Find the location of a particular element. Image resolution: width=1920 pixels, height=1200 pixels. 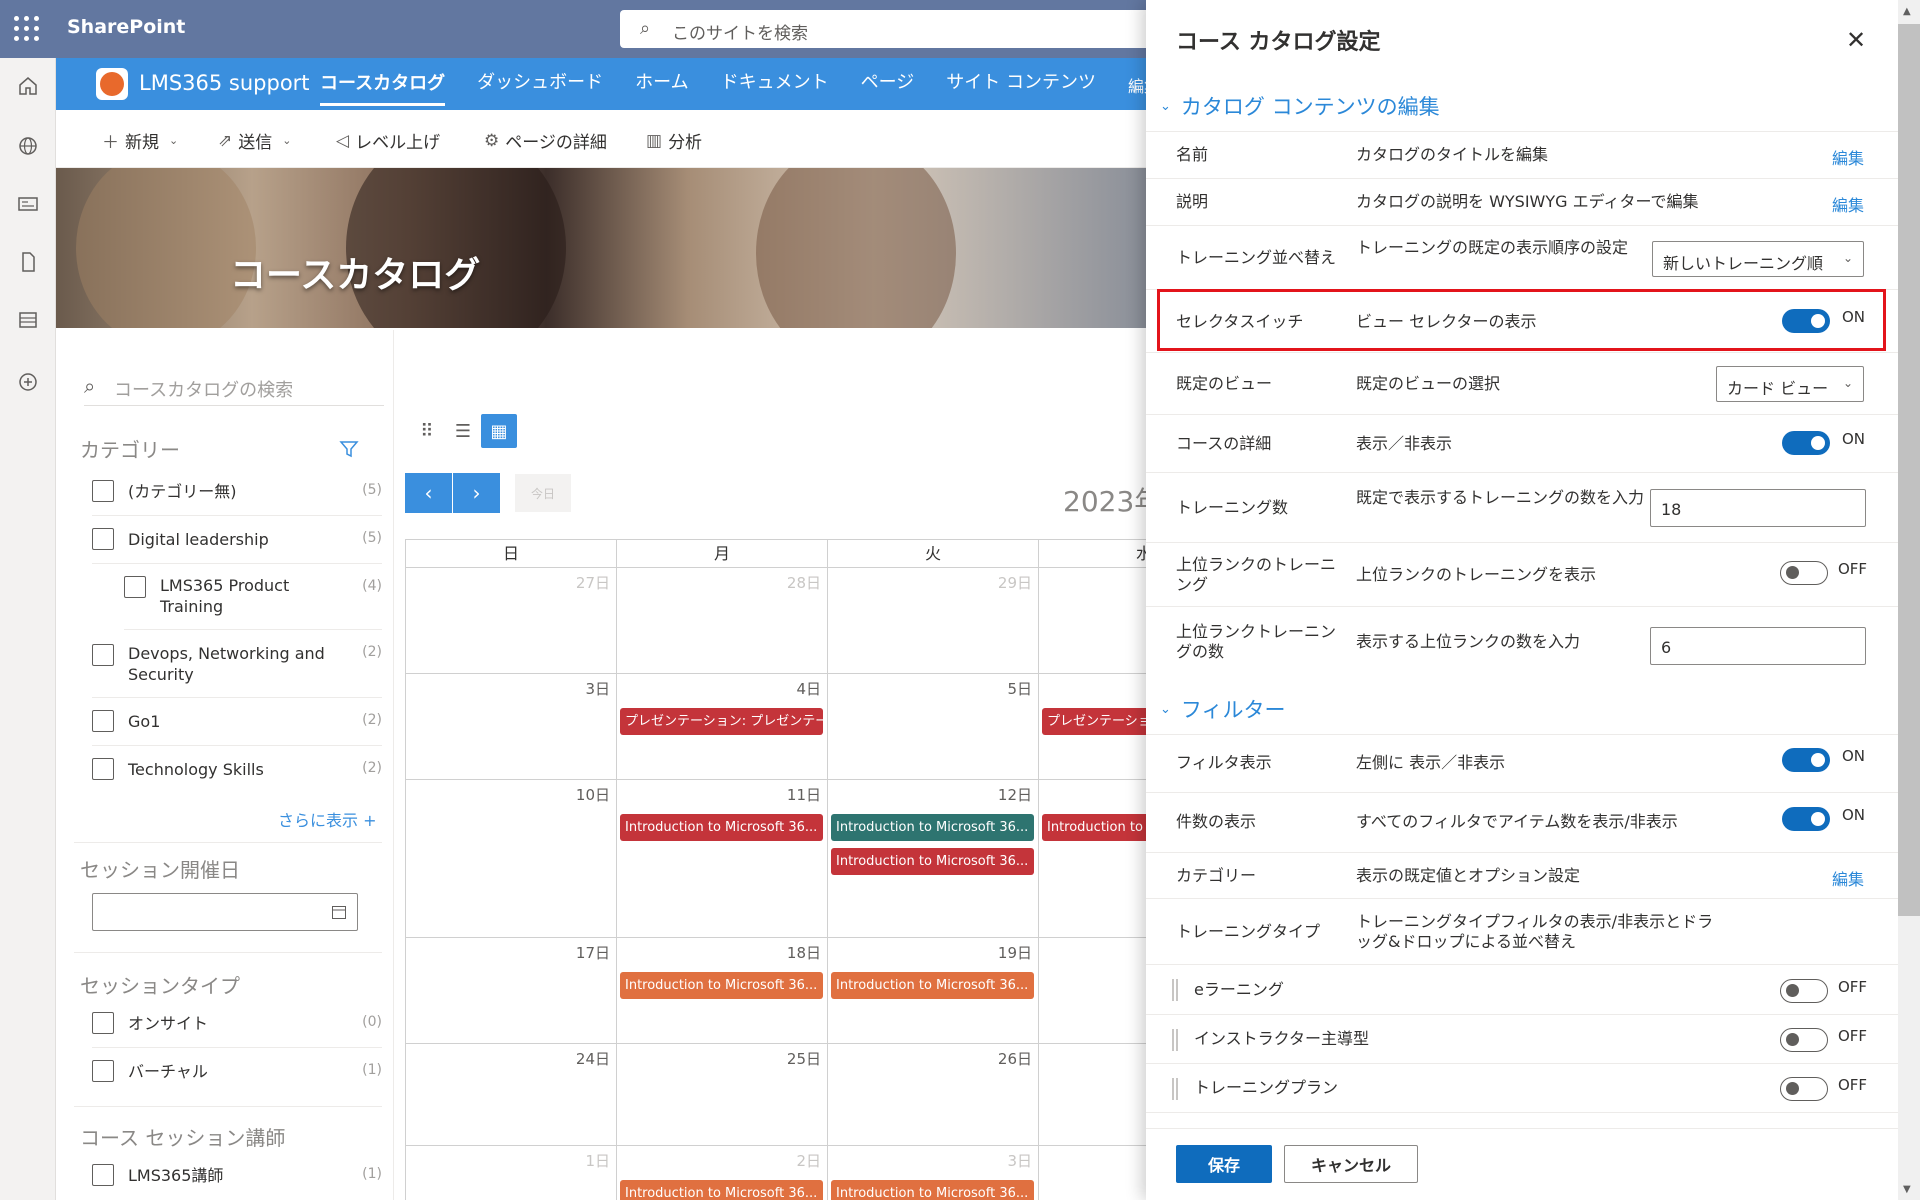

catalog-search-input: ⌕ コースカタログの検索 is located at coordinates (234, 388).